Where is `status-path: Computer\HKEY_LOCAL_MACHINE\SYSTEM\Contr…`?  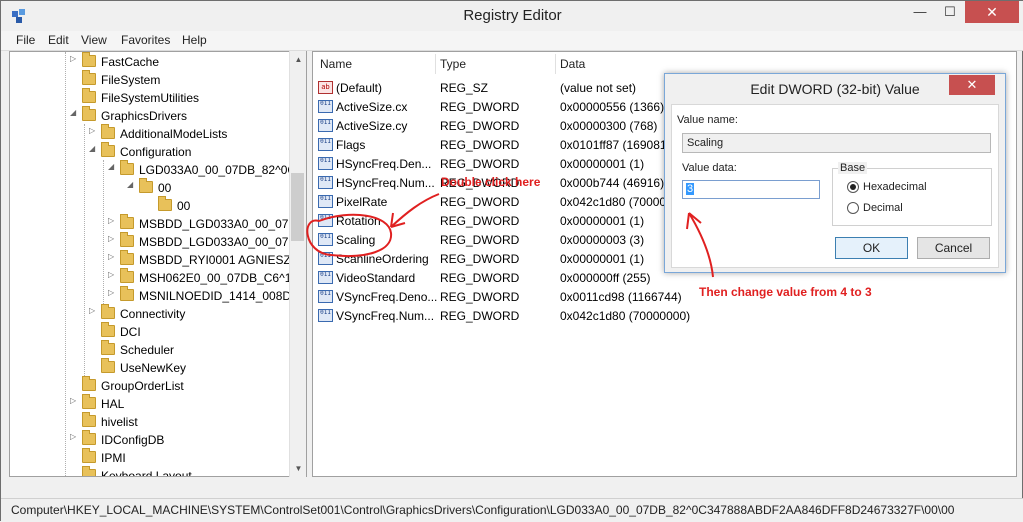
status-path: Computer\HKEY_LOCAL_MACHINE\SYSTEM\Contr… is located at coordinates (483, 510).